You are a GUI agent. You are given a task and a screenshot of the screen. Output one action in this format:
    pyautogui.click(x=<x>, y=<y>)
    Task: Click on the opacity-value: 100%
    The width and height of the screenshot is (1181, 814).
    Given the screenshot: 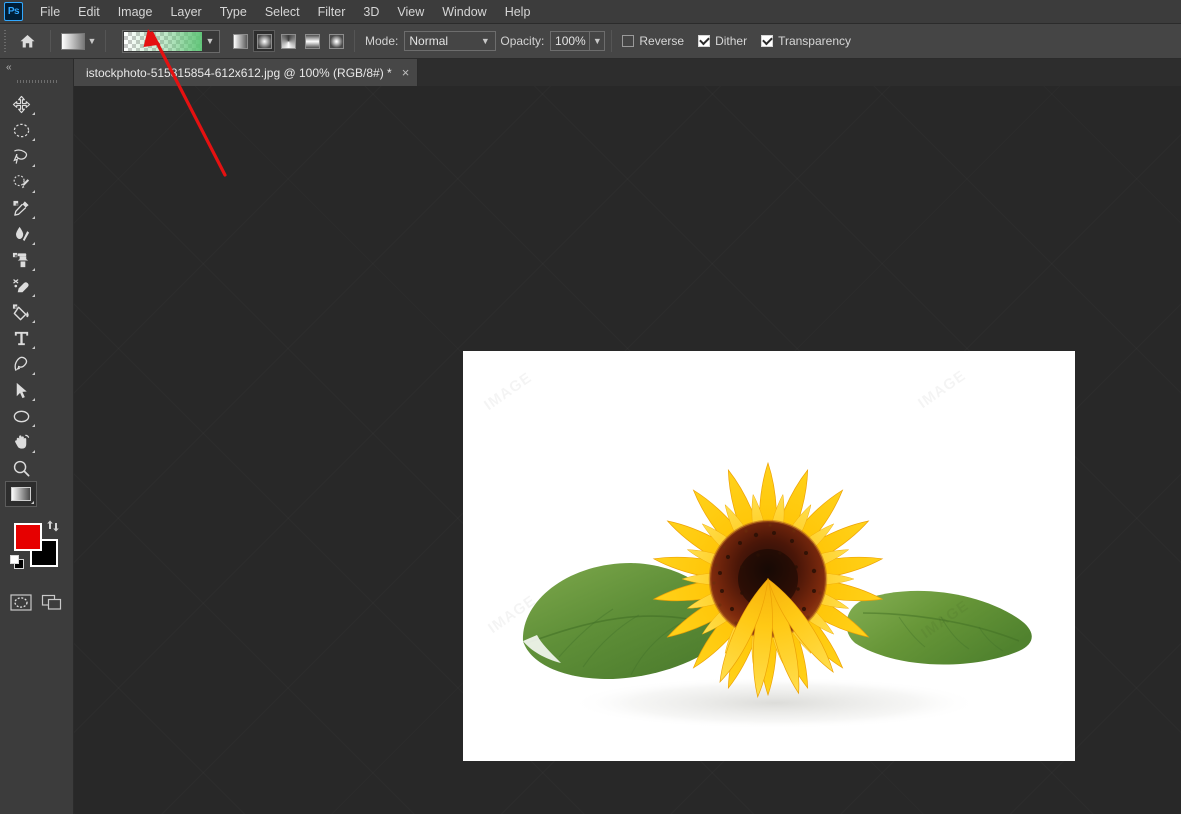 What is the action you would take?
    pyautogui.click(x=570, y=41)
    